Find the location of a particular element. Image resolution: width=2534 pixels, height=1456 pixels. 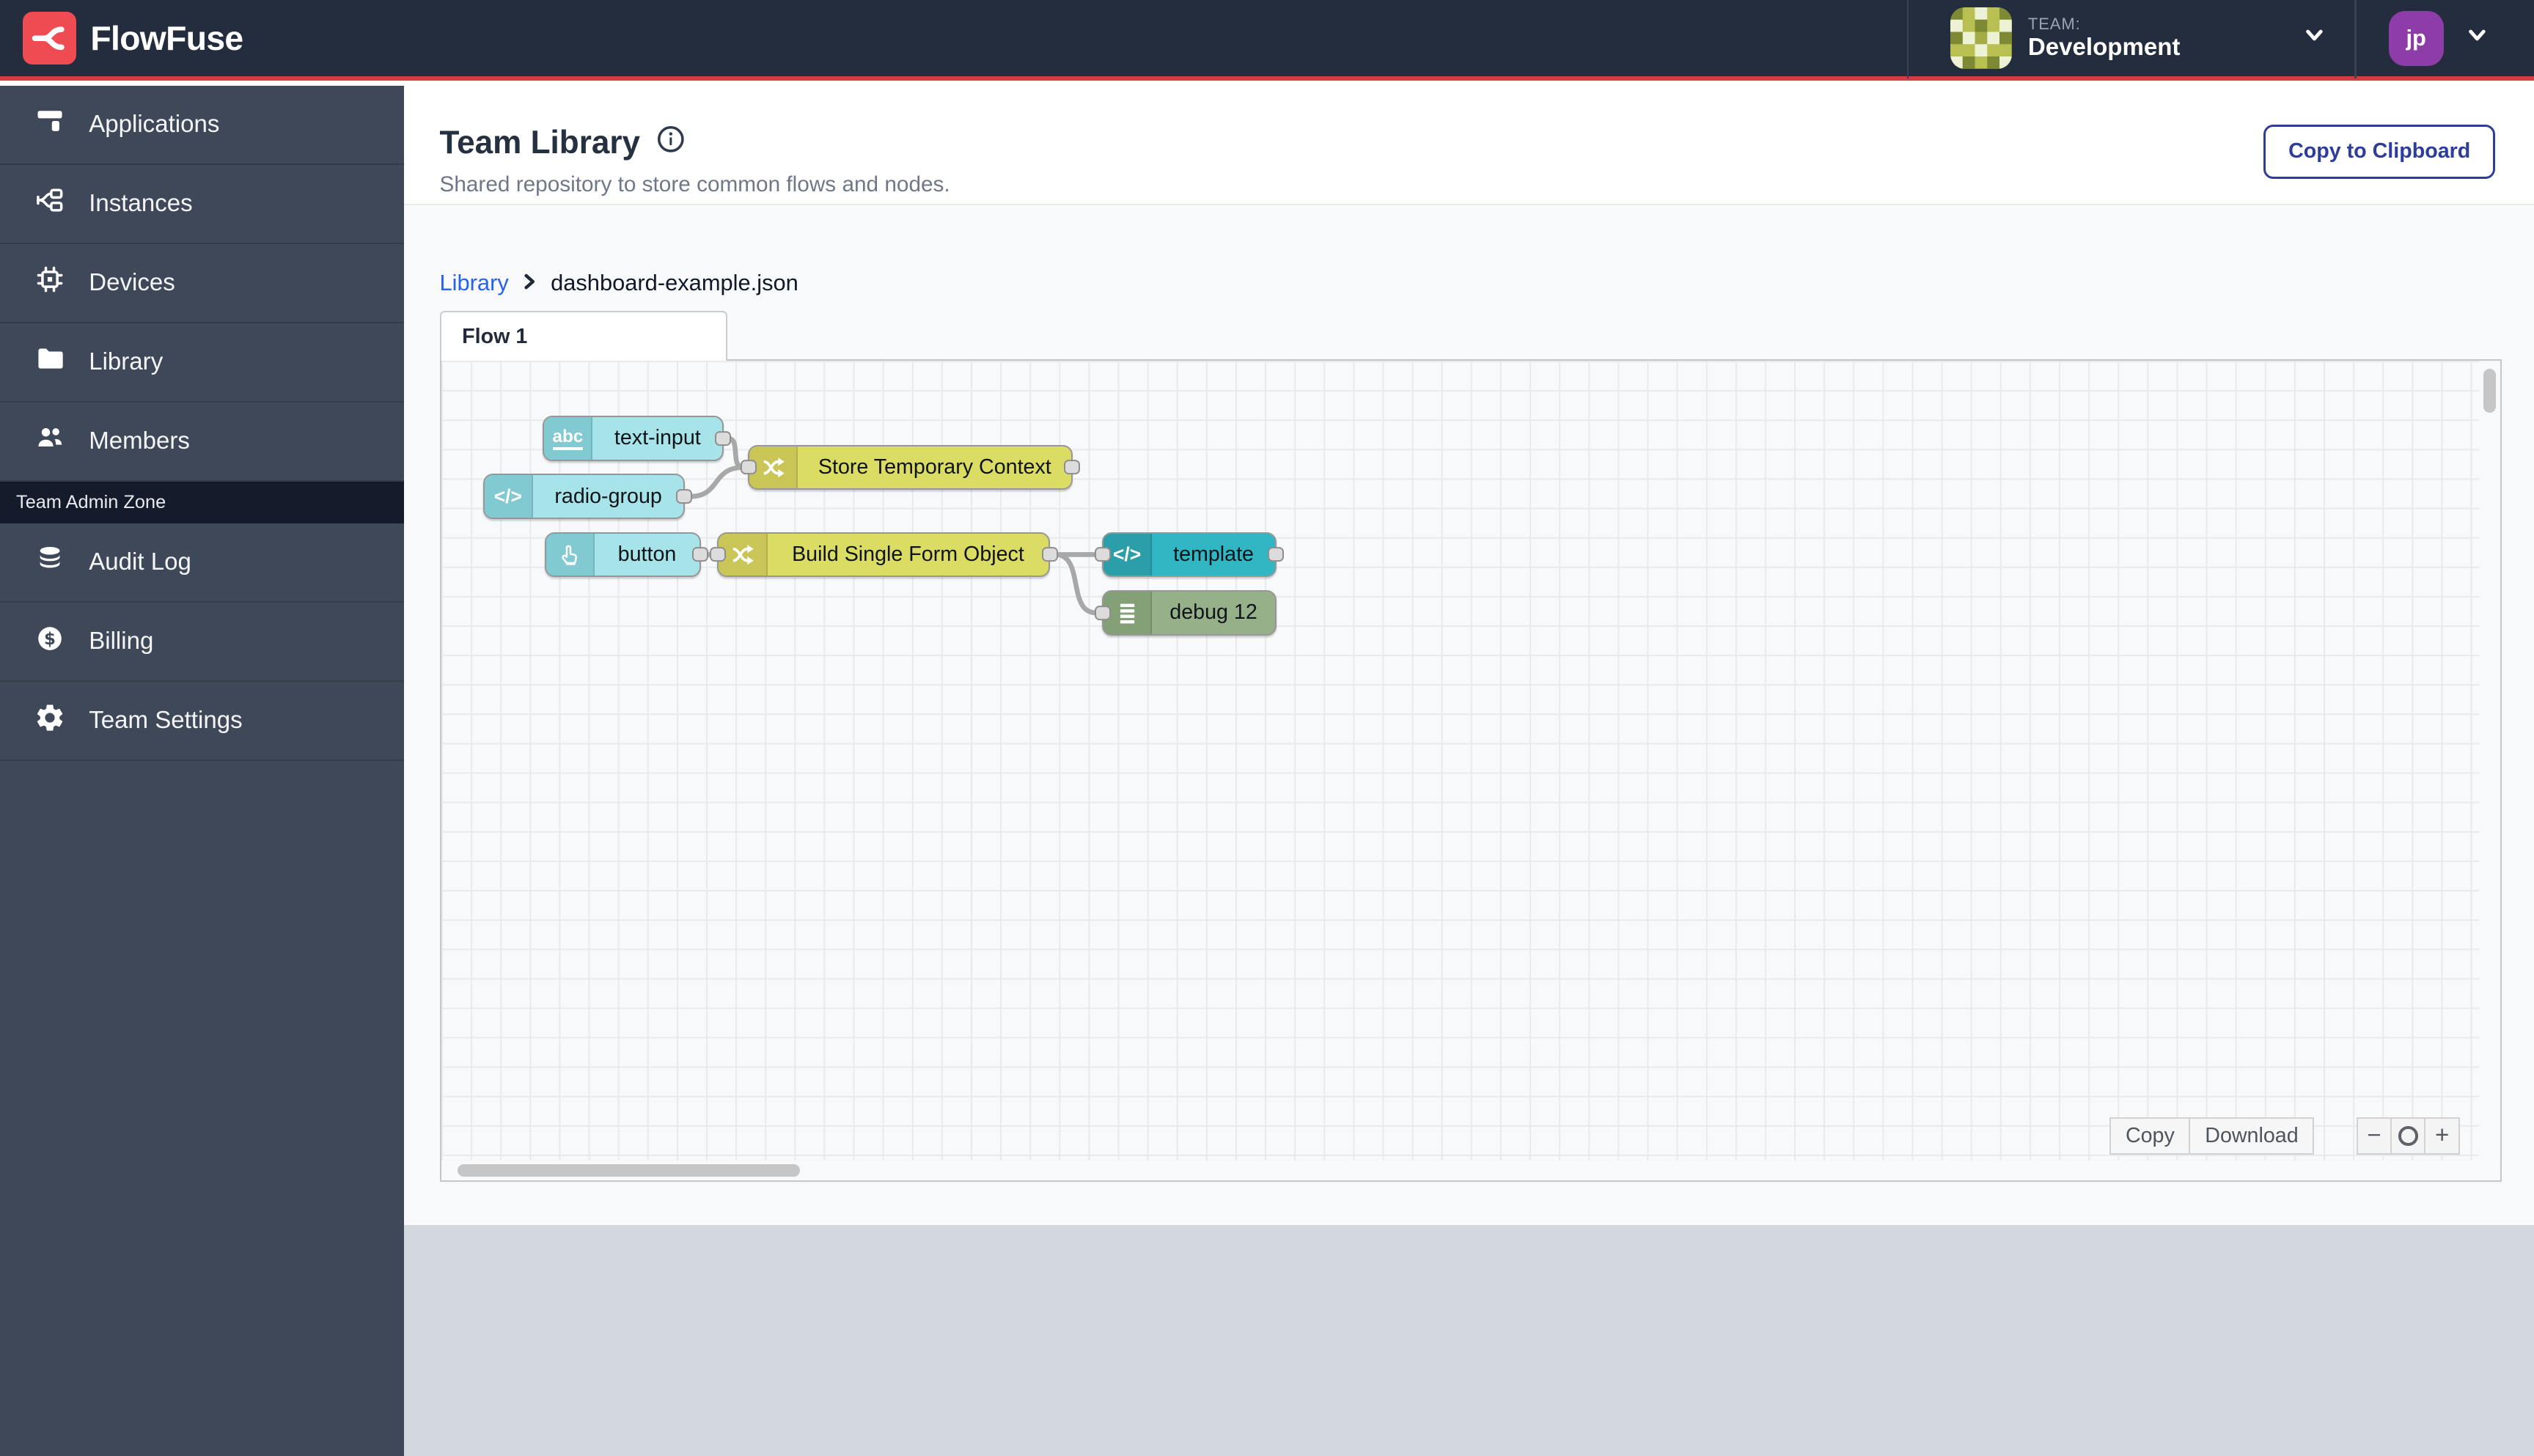

top-header: FlowFuse TEAM: Development jp is located at coordinates (1267, 40).